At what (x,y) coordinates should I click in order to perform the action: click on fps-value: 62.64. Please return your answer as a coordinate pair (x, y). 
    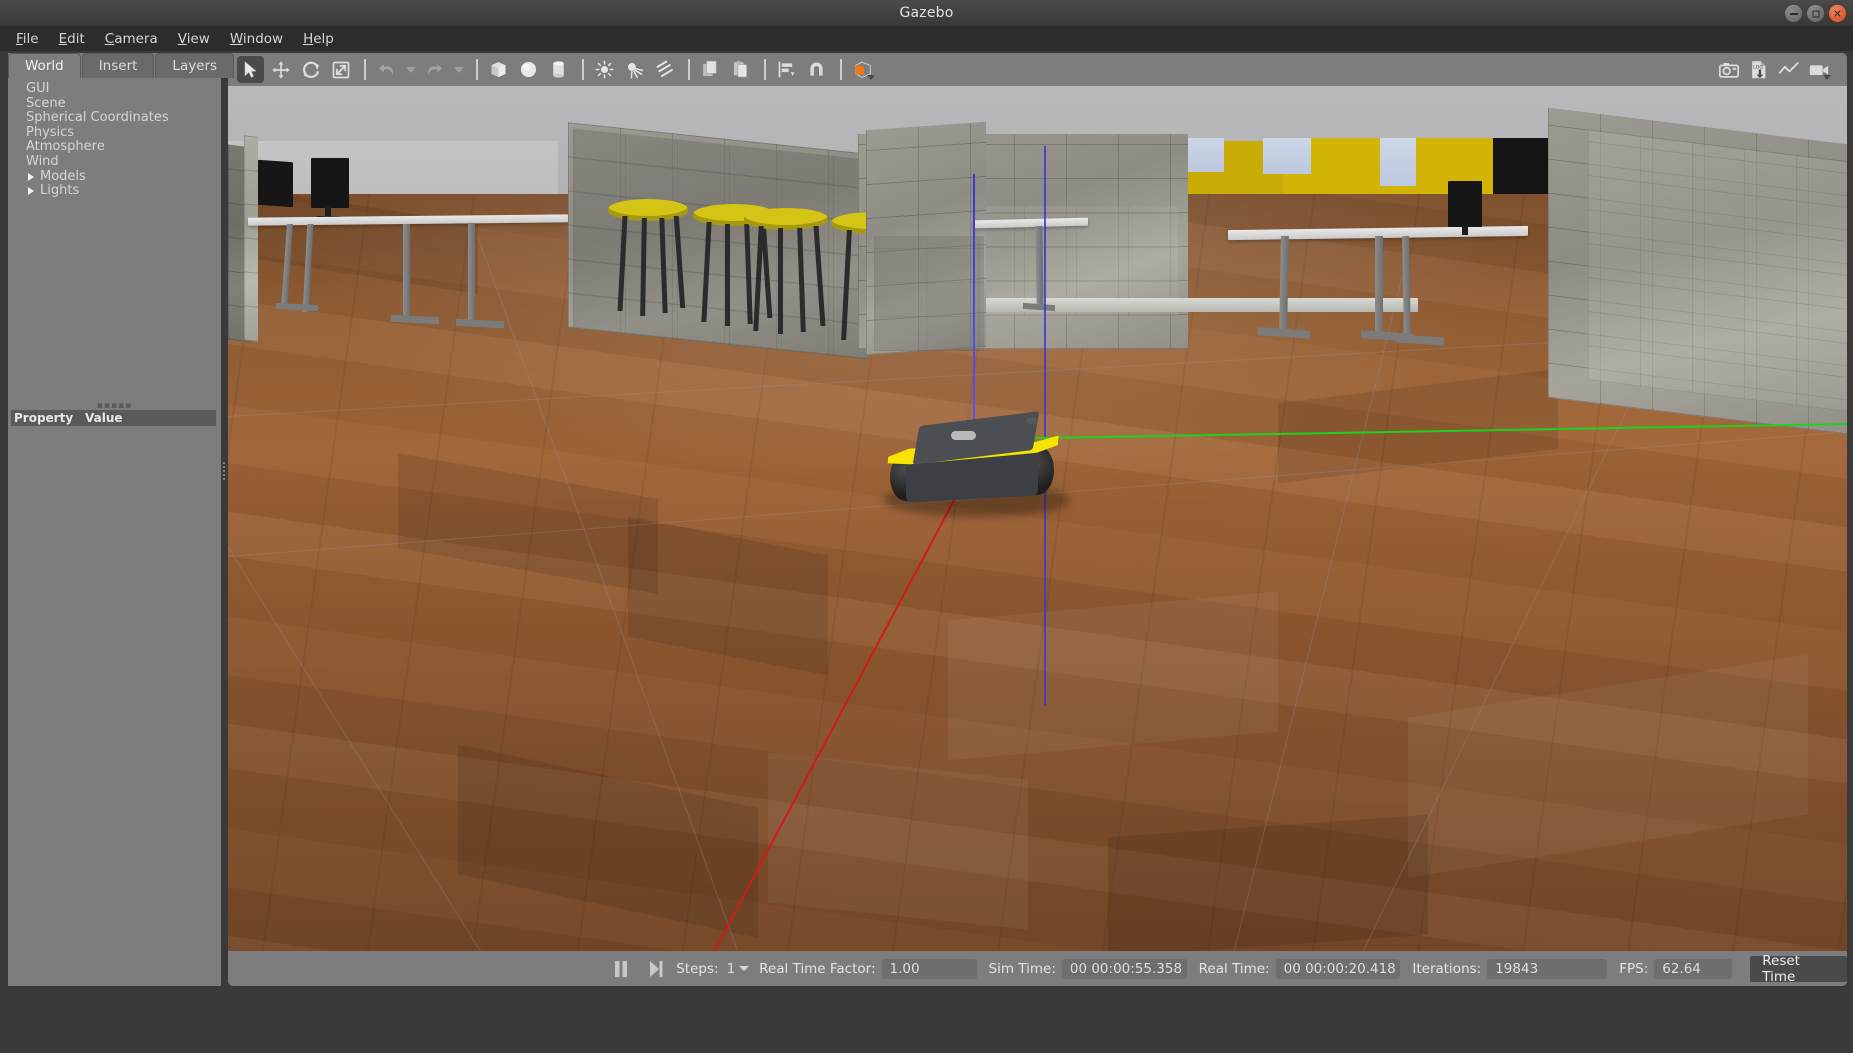
    Looking at the image, I should click on (1693, 968).